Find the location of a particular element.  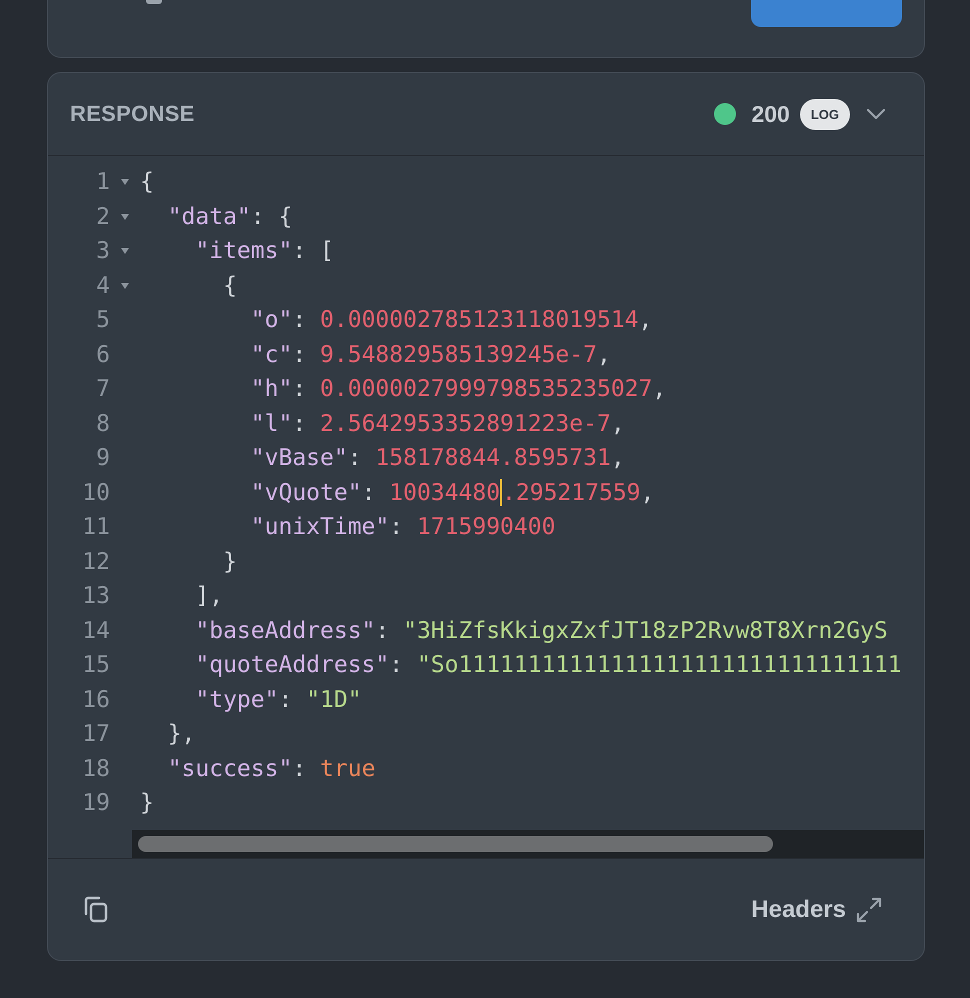

json-string: "1D" is located at coordinates (334, 699).